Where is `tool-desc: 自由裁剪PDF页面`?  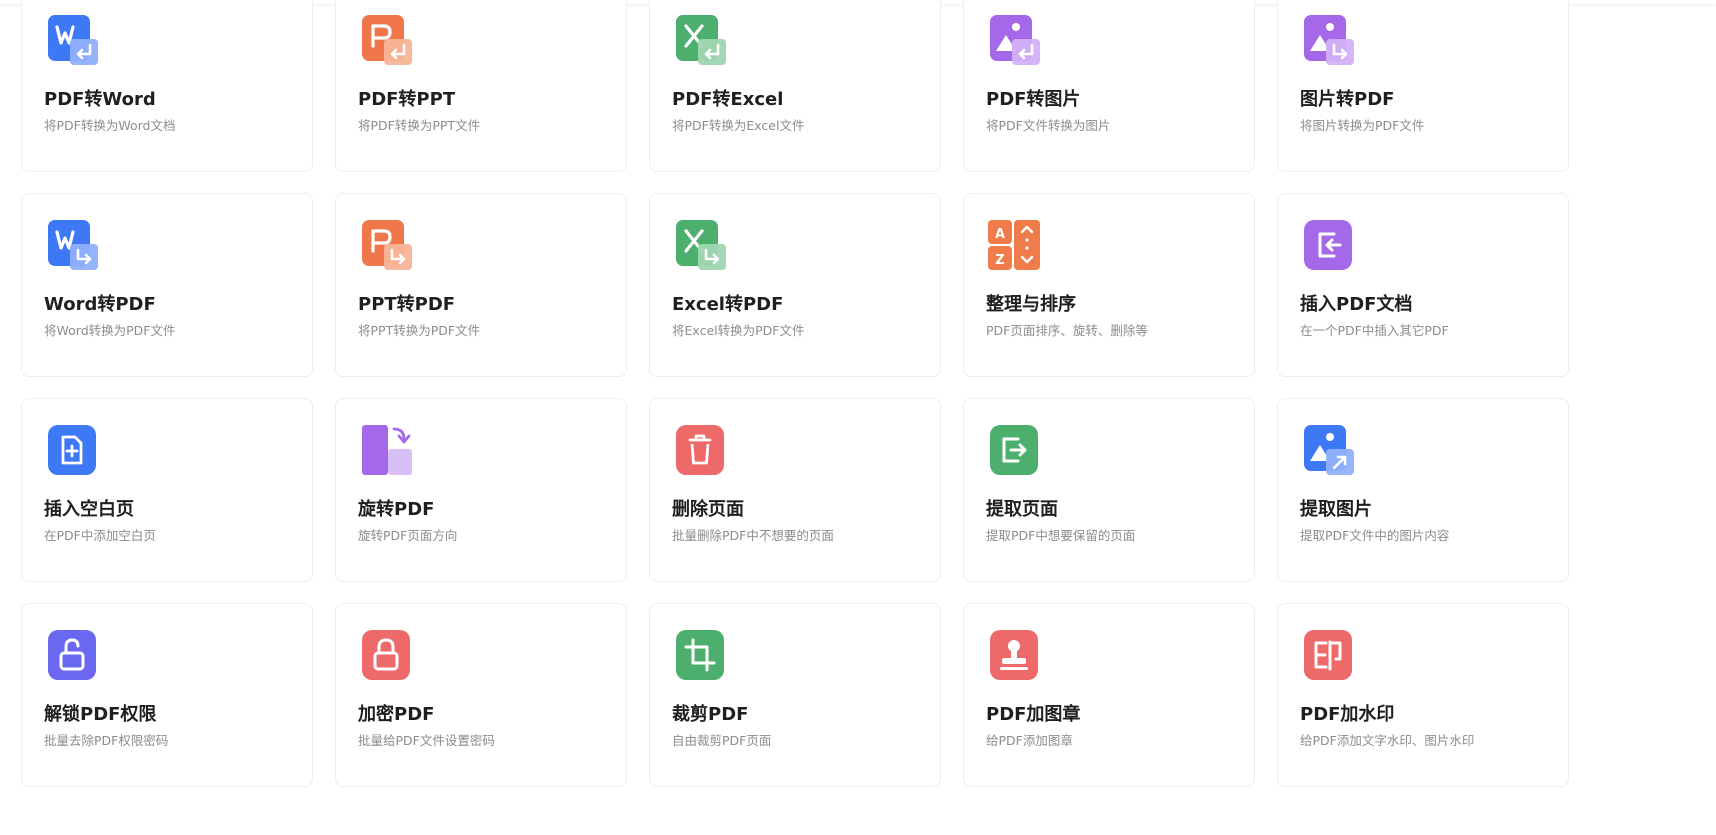 tool-desc: 自由裁剪PDF页面 is located at coordinates (722, 740).